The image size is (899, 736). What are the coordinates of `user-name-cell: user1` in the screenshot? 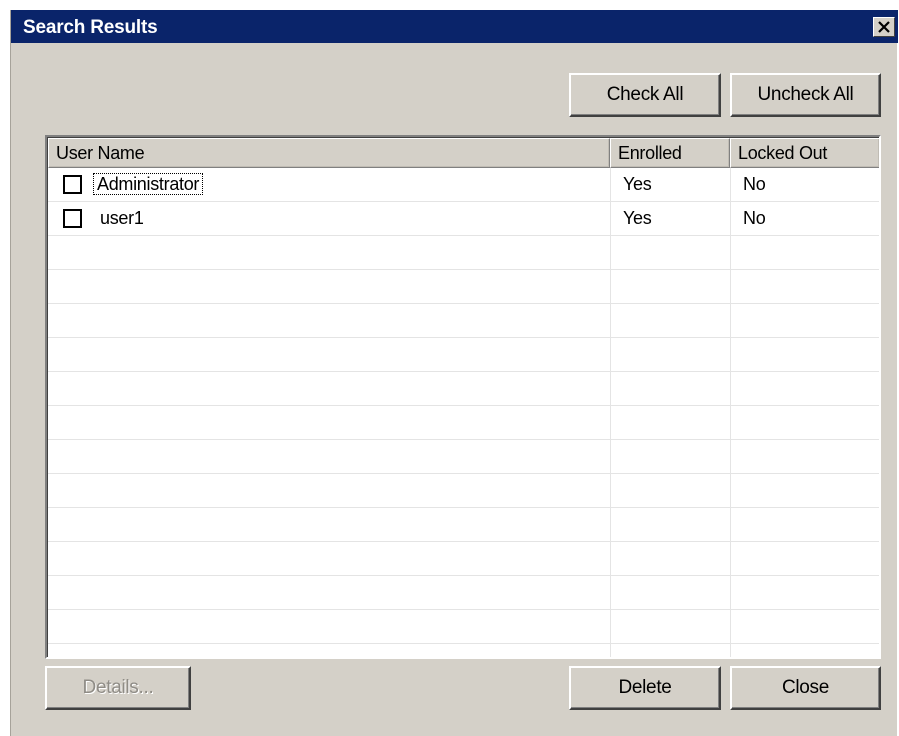 It's located at (122, 218).